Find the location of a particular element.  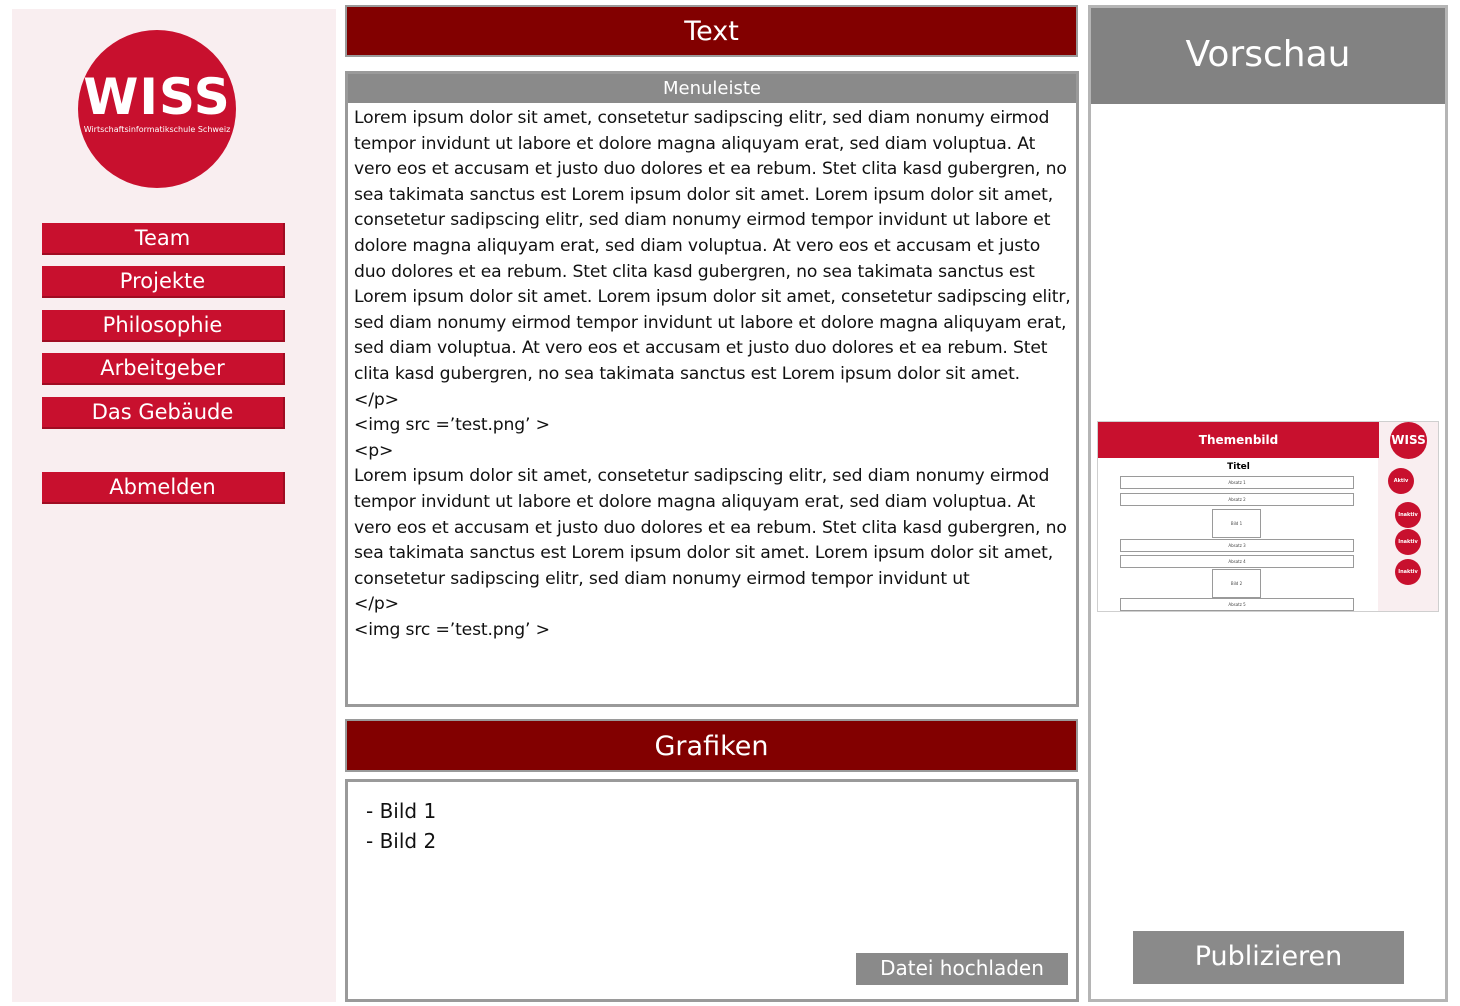

logo-subtitle: Wirtschaftsinformatikschule Schweiz is located at coordinates (157, 129).